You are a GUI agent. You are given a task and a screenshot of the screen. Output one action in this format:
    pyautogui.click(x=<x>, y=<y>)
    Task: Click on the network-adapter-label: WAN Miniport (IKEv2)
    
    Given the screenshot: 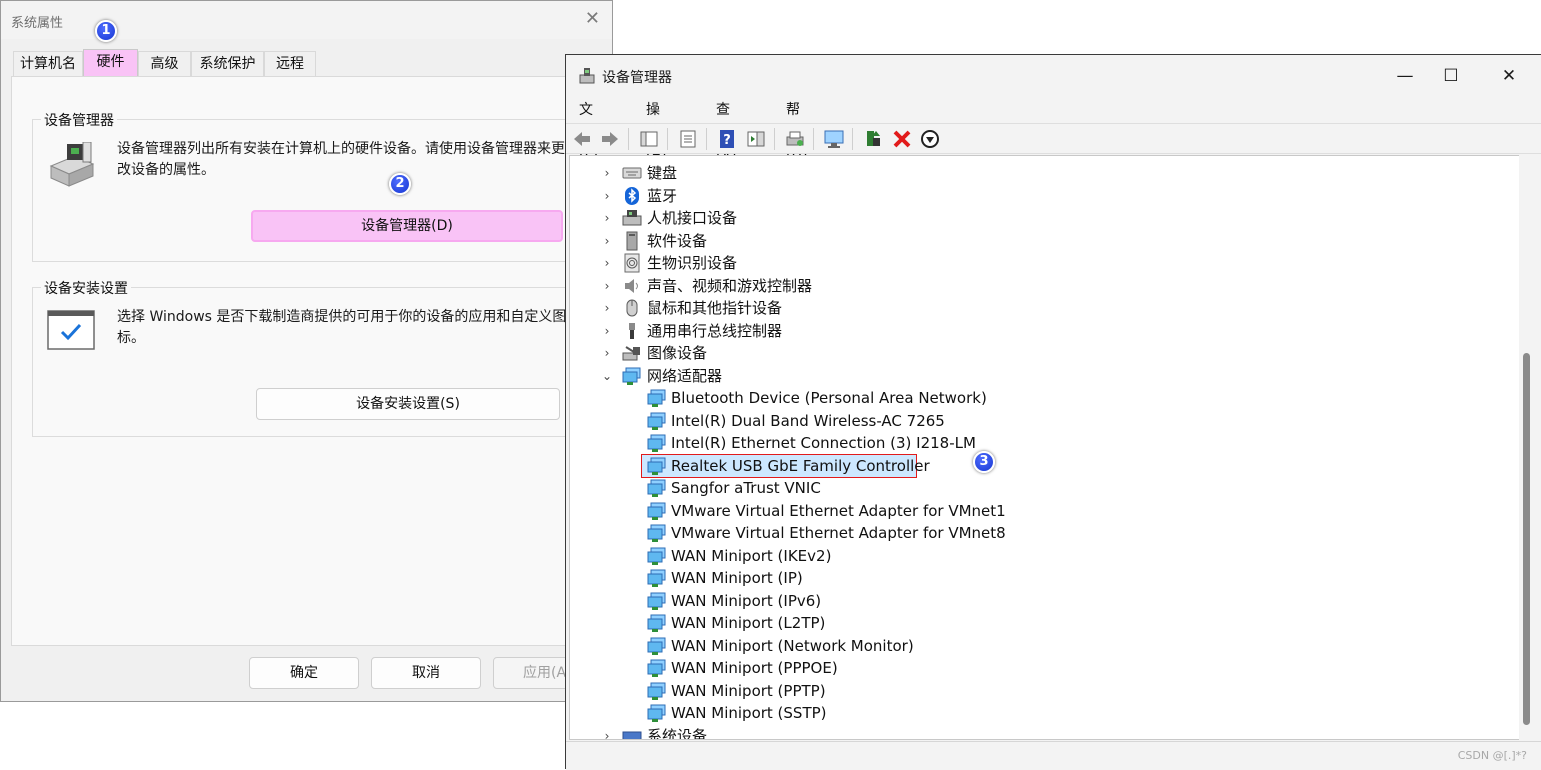 What is the action you would take?
    pyautogui.click(x=751, y=555)
    